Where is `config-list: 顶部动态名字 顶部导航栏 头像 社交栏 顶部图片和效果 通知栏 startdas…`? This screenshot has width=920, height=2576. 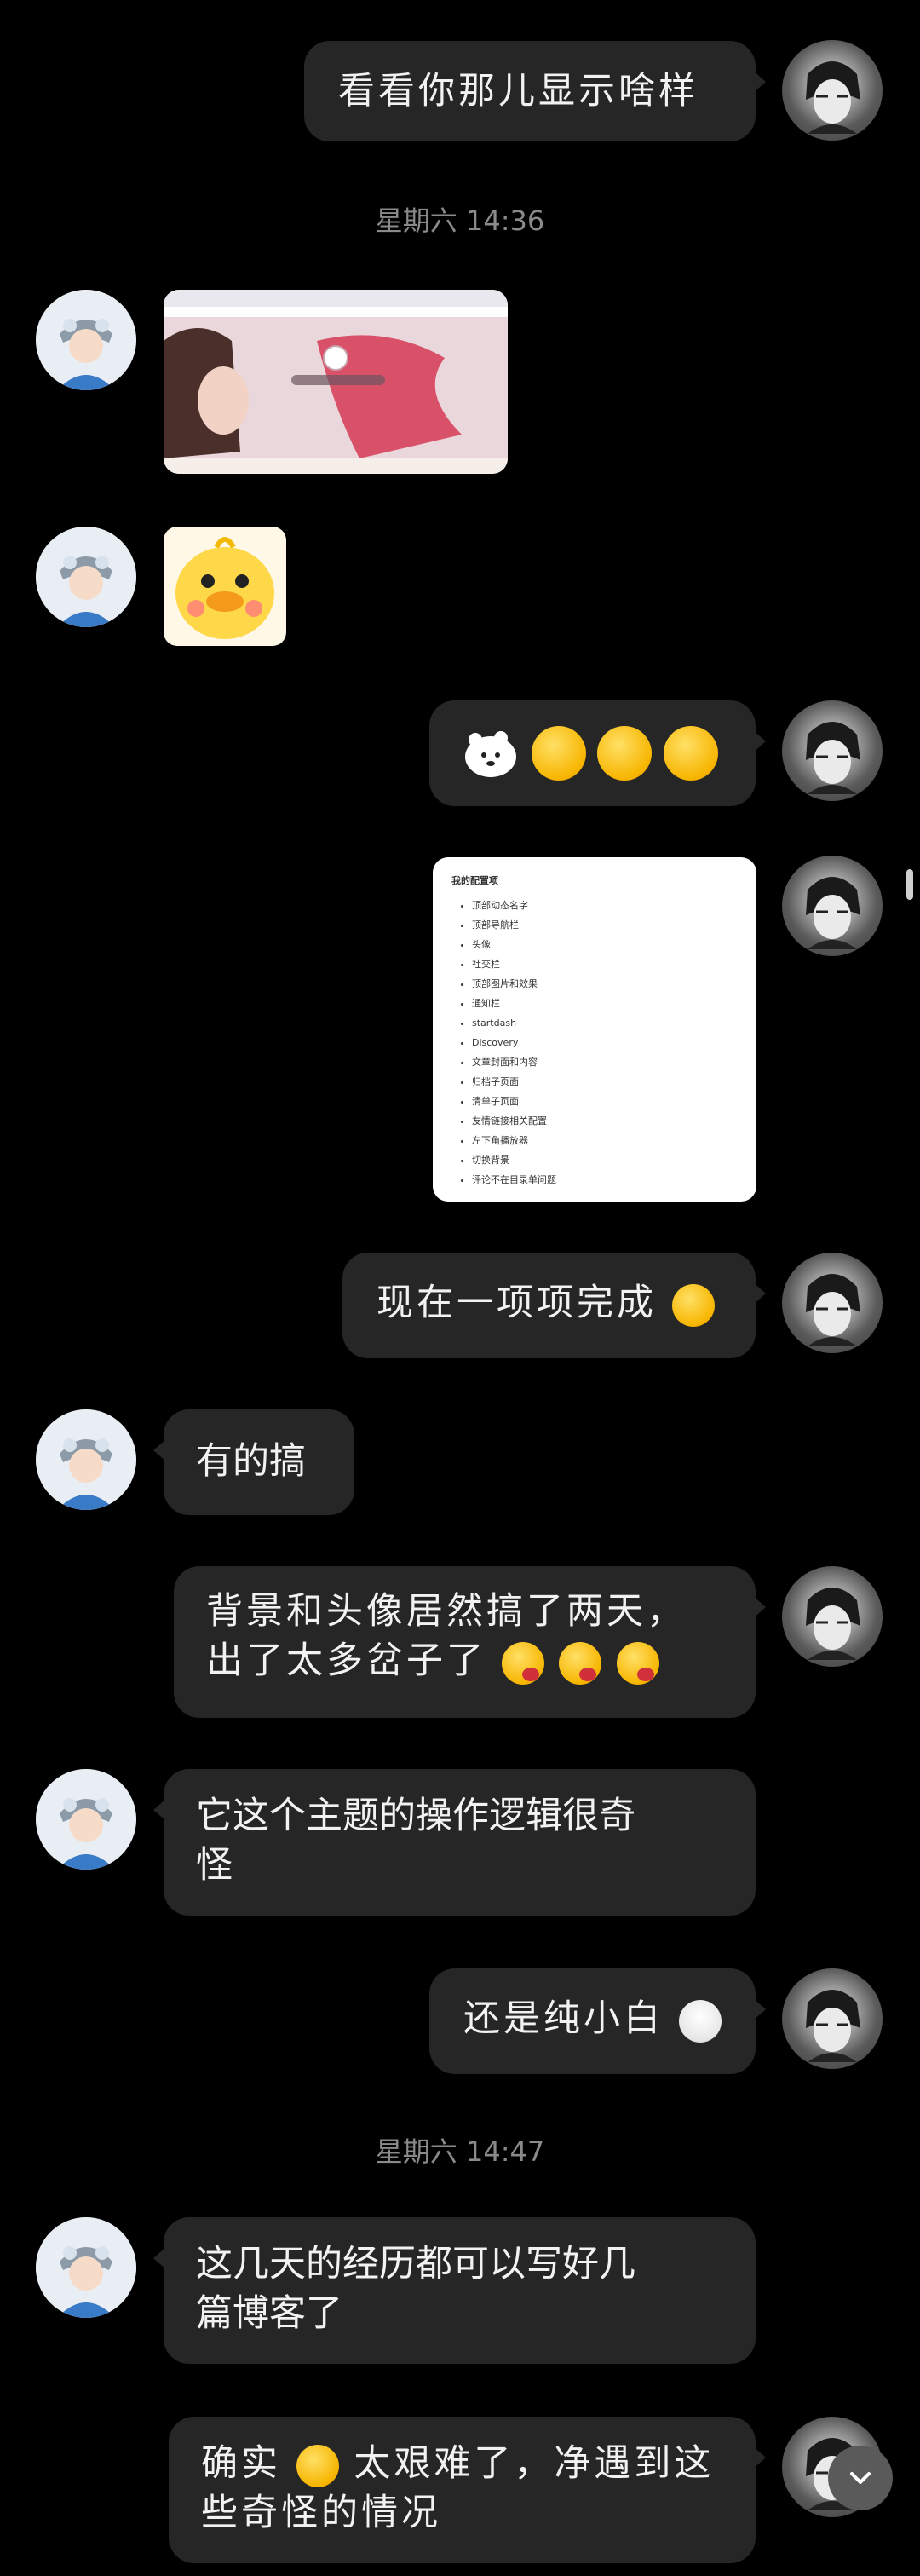 config-list: 顶部动态名字 顶部导航栏 头像 社交栏 顶部图片和效果 通知栏 startdas… is located at coordinates (594, 1043).